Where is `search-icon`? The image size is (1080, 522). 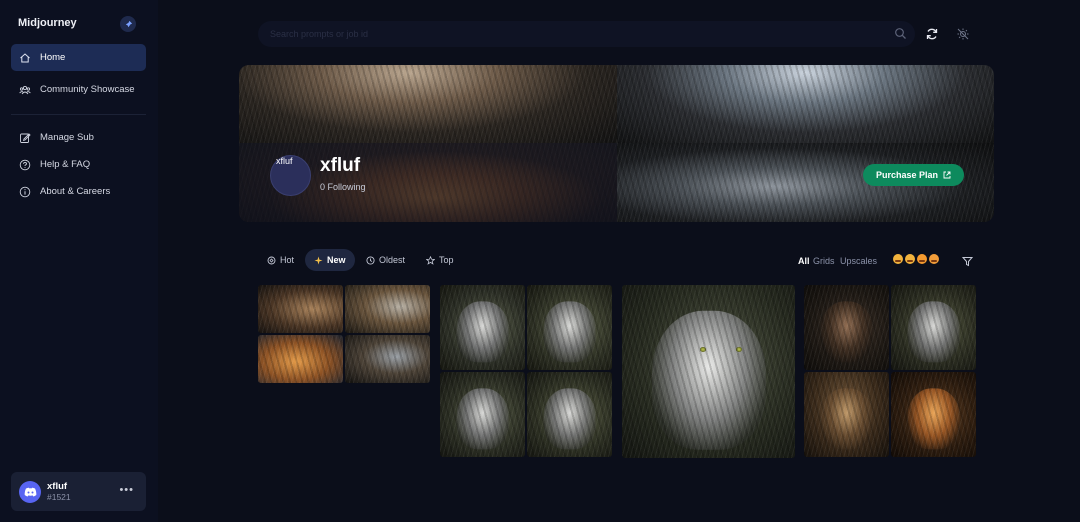 search-icon is located at coordinates (900, 36).